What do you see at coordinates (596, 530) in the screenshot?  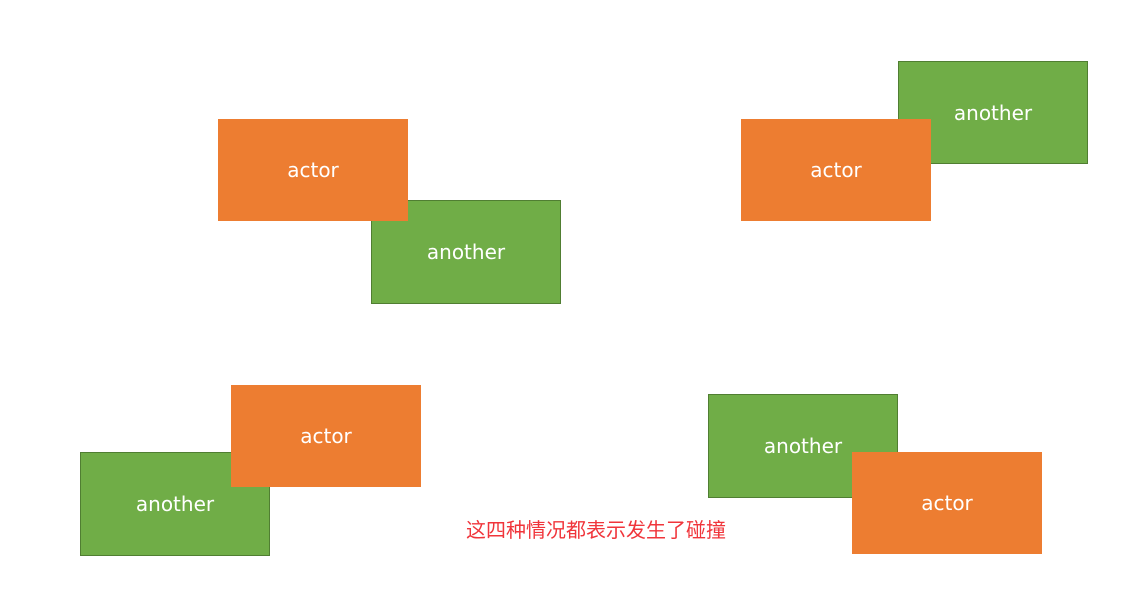 I see `collision-caption: 这四种情况都表示发生了碰撞` at bounding box center [596, 530].